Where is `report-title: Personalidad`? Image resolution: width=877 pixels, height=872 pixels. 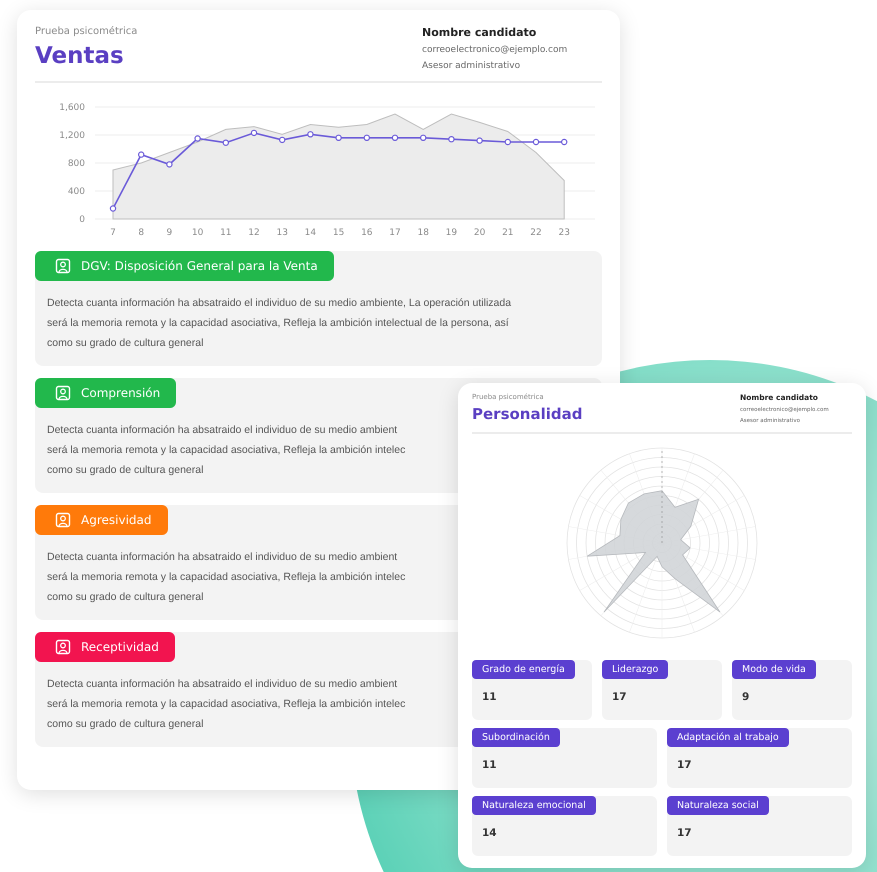 report-title: Personalidad is located at coordinates (527, 414).